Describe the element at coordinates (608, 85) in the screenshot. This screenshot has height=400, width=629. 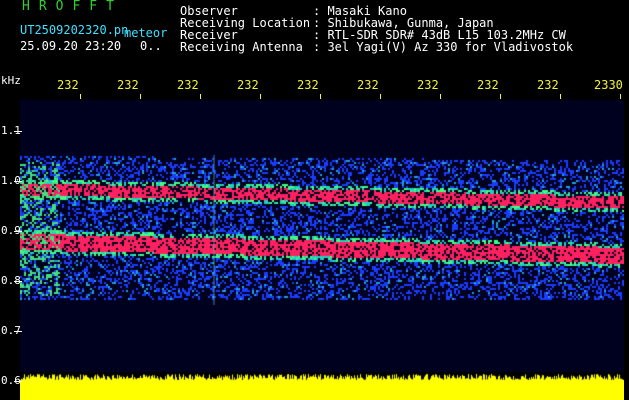
I see `x-tick-label: 2330` at that location.